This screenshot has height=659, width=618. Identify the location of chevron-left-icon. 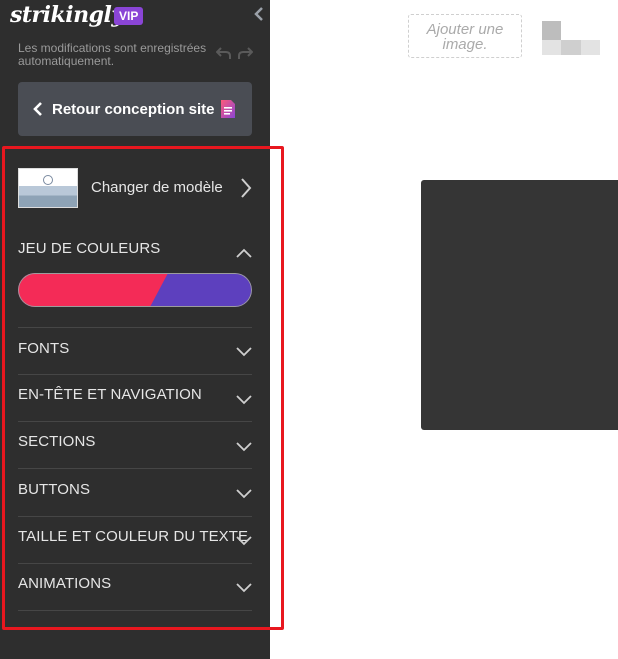
(37, 109).